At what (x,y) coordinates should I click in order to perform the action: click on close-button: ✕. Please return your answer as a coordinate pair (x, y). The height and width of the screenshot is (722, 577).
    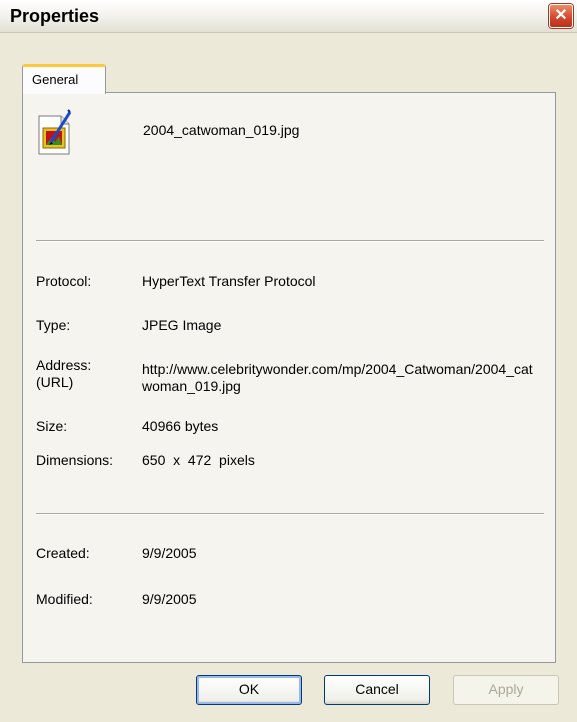
    Looking at the image, I should click on (561, 16).